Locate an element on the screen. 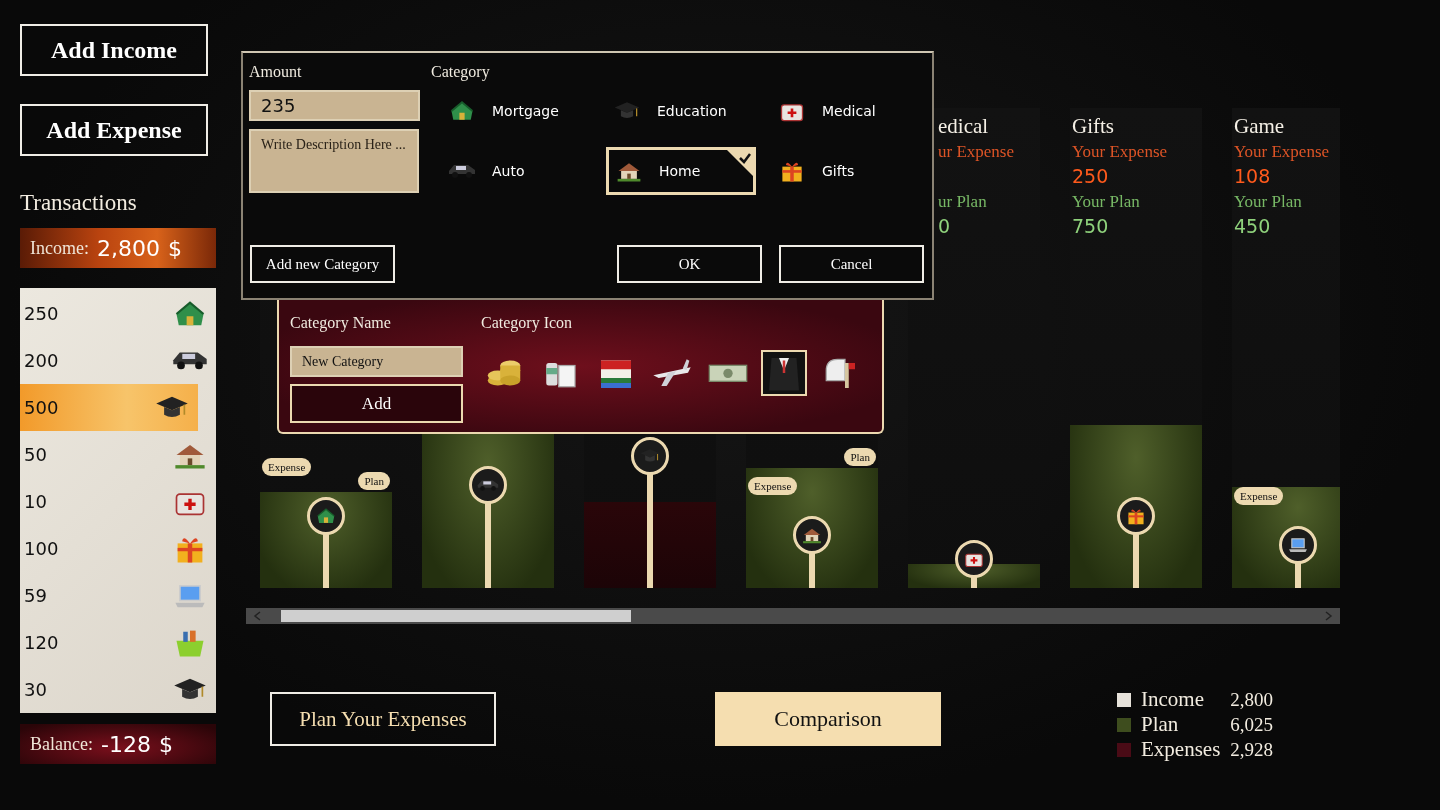 This screenshot has width=1440, height=810. transaction-amount: 59 is located at coordinates (35, 595).